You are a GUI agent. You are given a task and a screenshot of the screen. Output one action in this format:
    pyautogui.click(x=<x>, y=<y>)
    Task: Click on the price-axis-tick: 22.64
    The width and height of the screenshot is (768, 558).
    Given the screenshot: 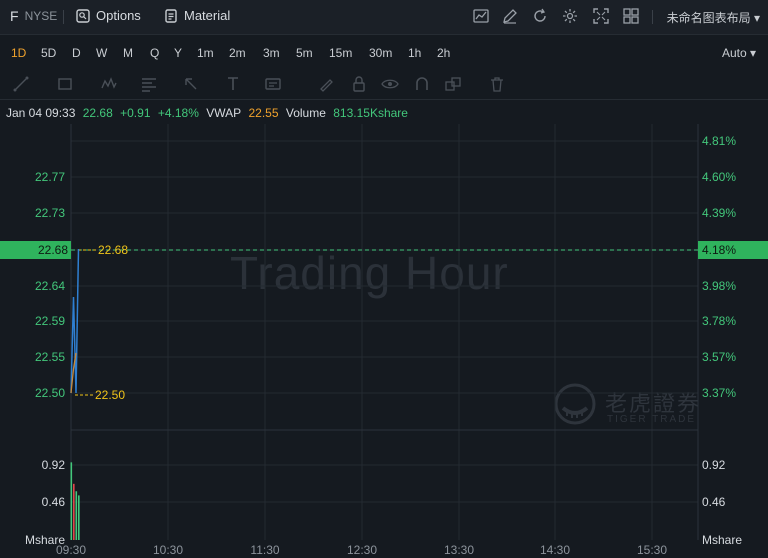 What is the action you would take?
    pyautogui.click(x=50, y=286)
    